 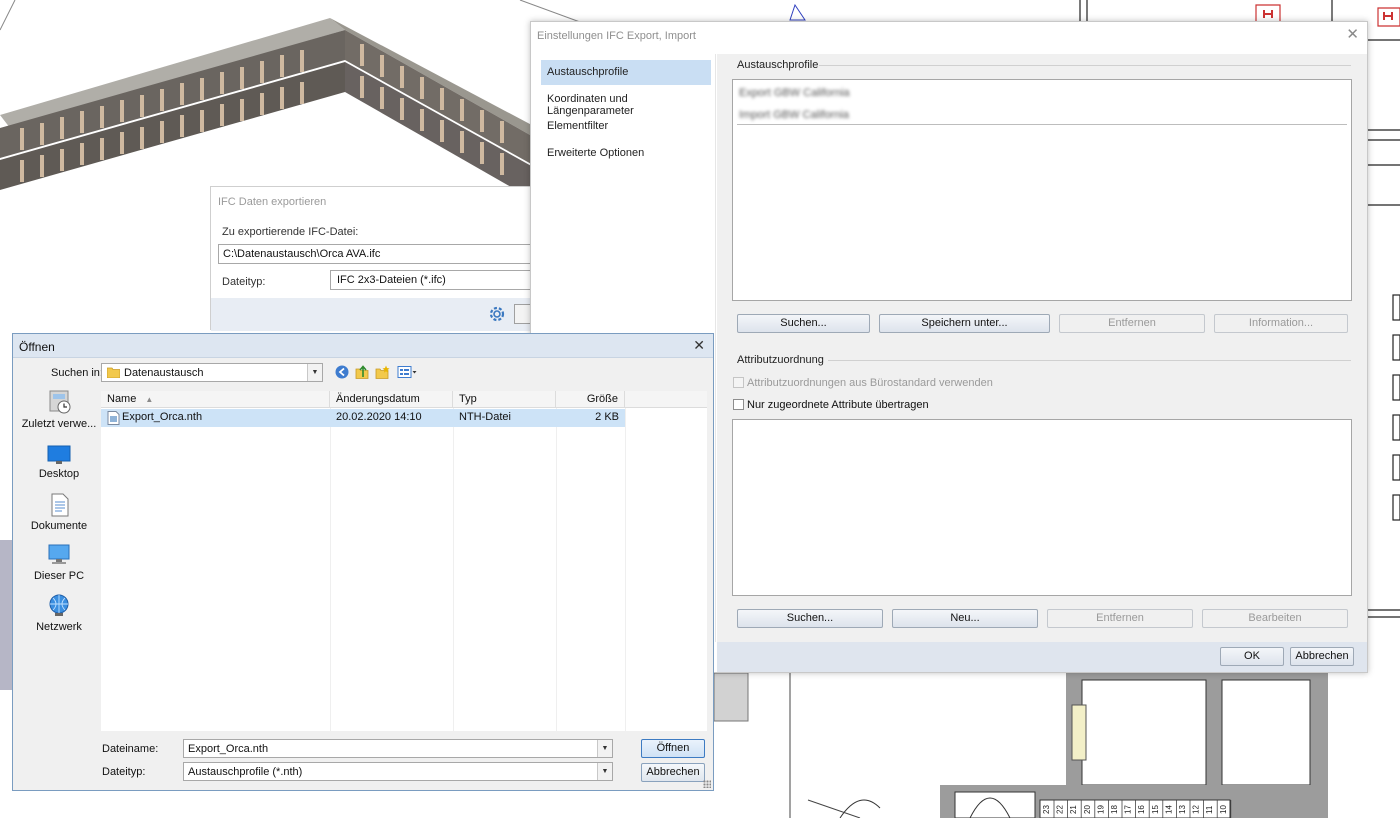 What do you see at coordinates (1182, 809) in the screenshot?
I see `stair-step-label: 13` at bounding box center [1182, 809].